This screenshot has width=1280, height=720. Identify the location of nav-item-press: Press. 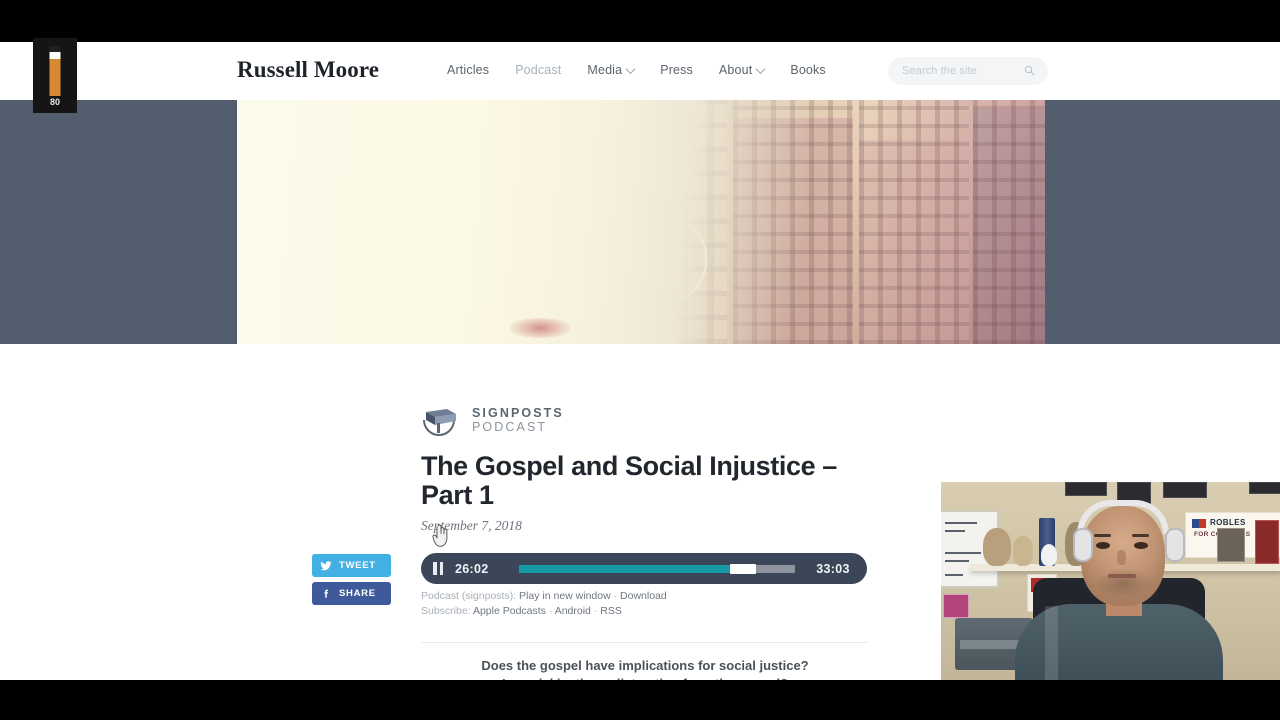
(676, 70).